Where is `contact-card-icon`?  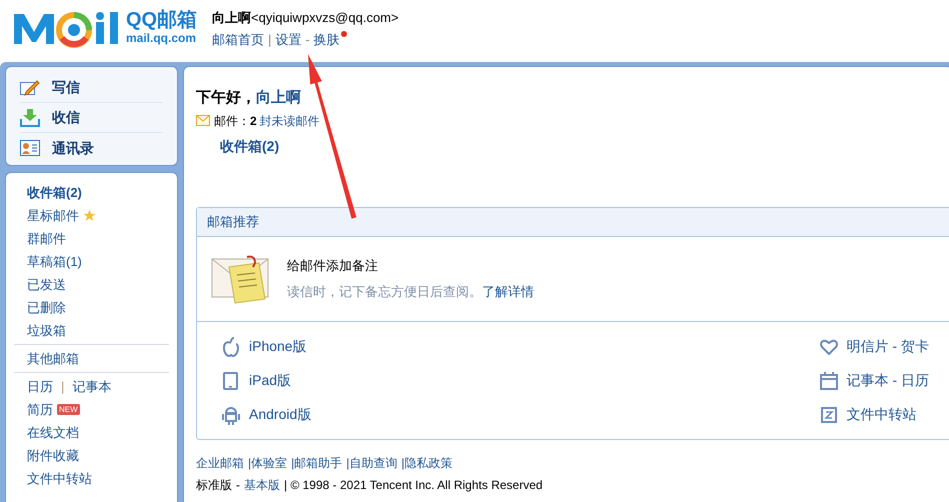
contact-card-icon is located at coordinates (30, 148).